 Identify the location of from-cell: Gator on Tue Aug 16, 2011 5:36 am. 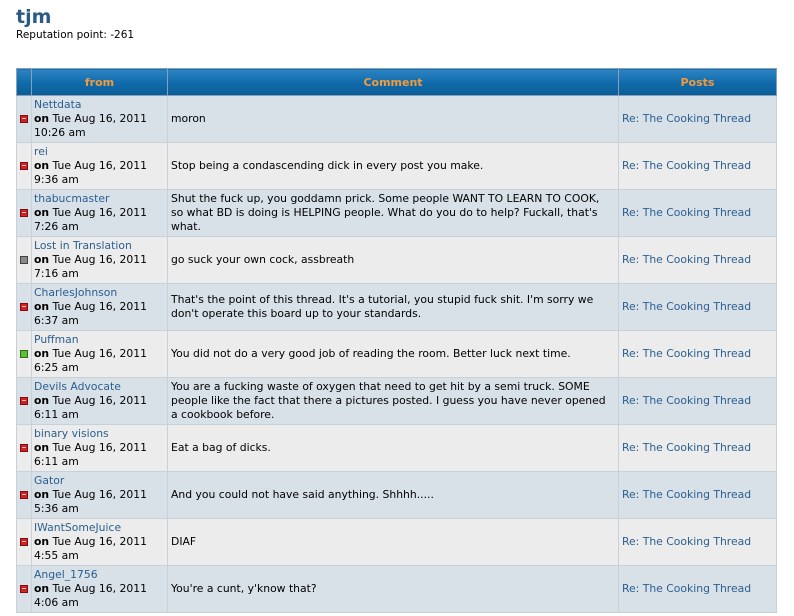
(99, 495).